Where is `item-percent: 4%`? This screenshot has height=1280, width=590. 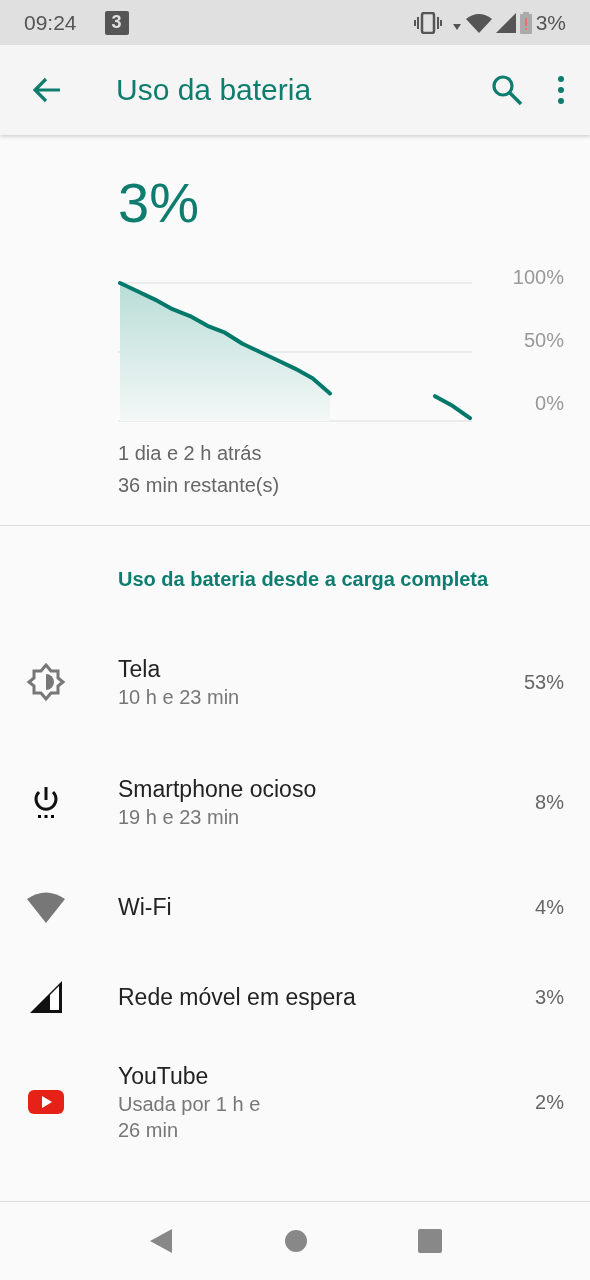 item-percent: 4% is located at coordinates (549, 907).